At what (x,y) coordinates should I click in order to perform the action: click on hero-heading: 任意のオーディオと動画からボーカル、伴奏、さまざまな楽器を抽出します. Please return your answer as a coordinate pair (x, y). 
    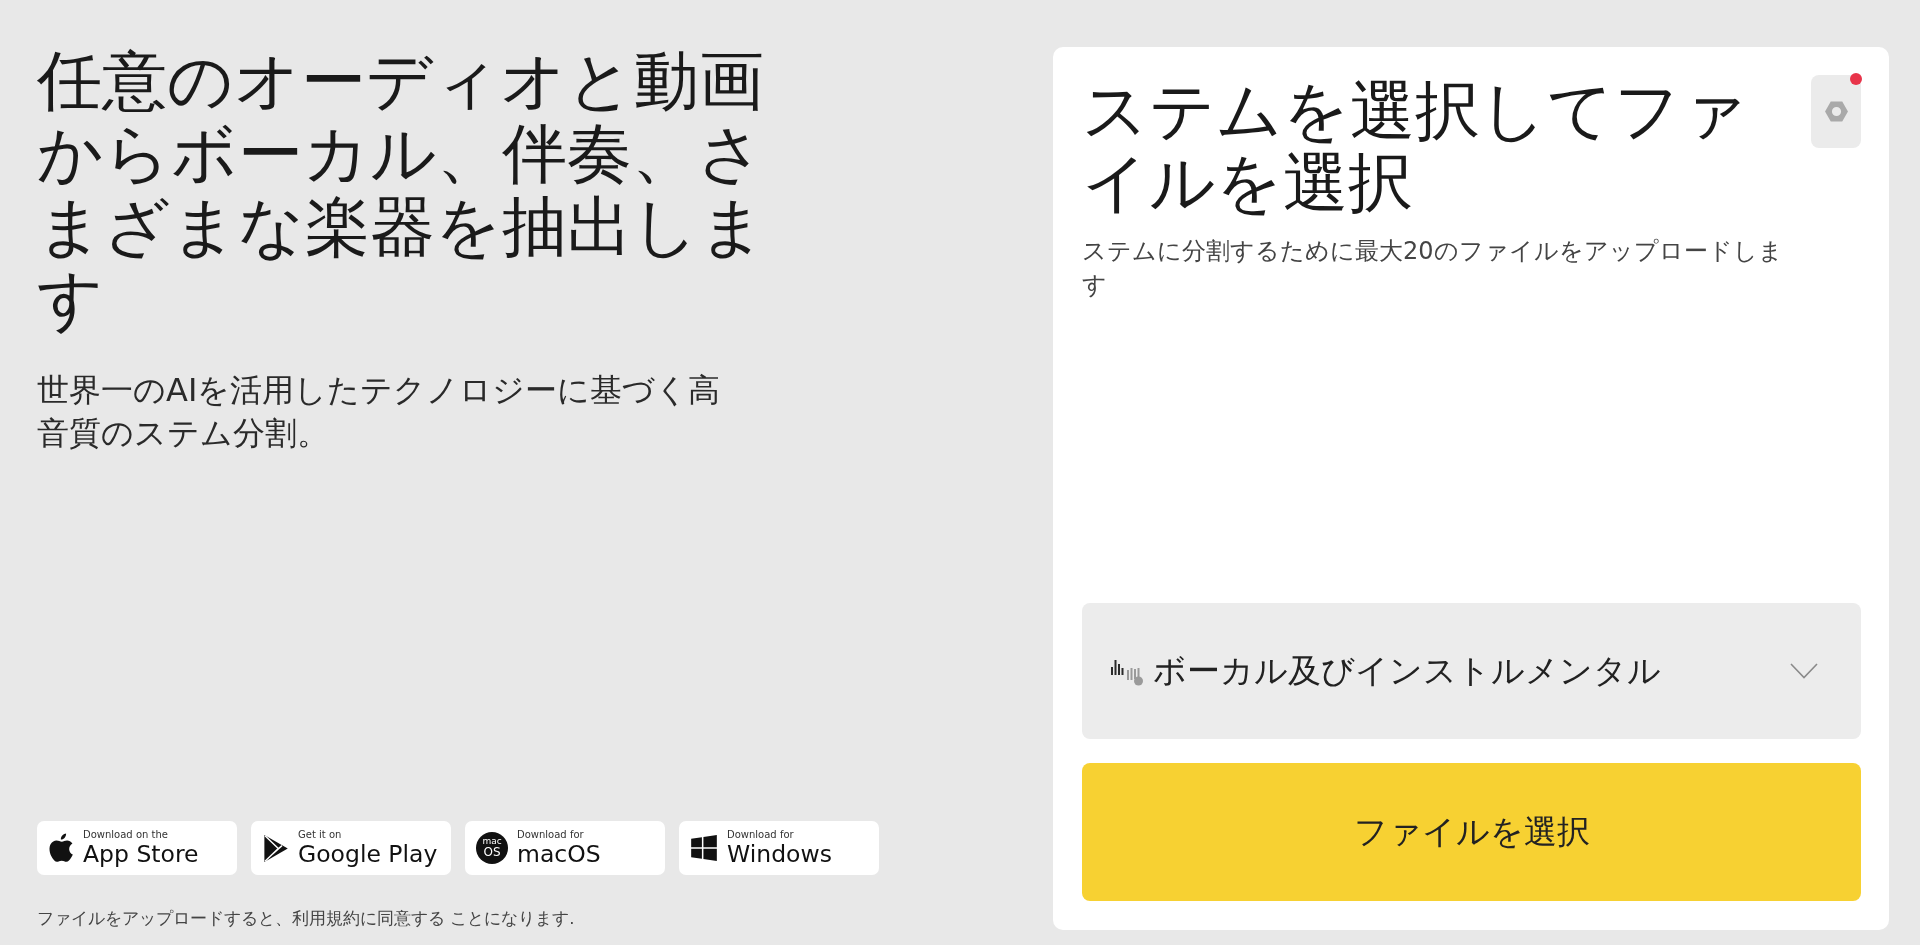
    Looking at the image, I should click on (402, 190).